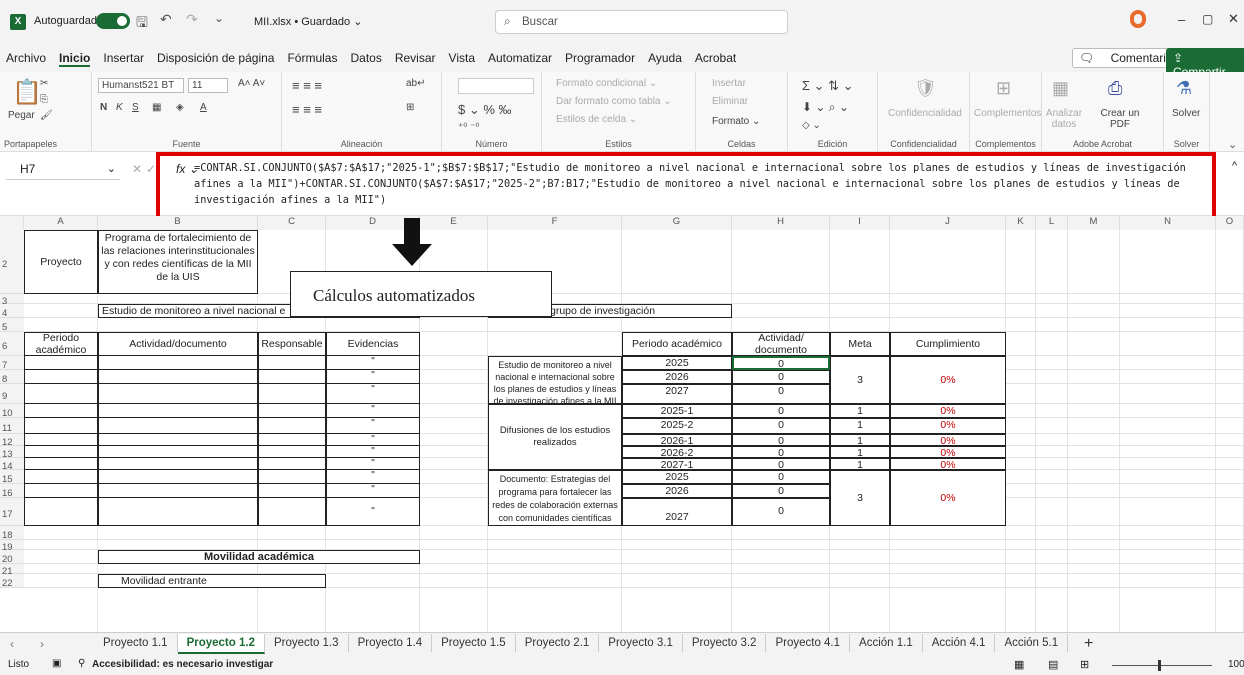  What do you see at coordinates (12, 223) in the screenshot?
I see `select-all-corner` at bounding box center [12, 223].